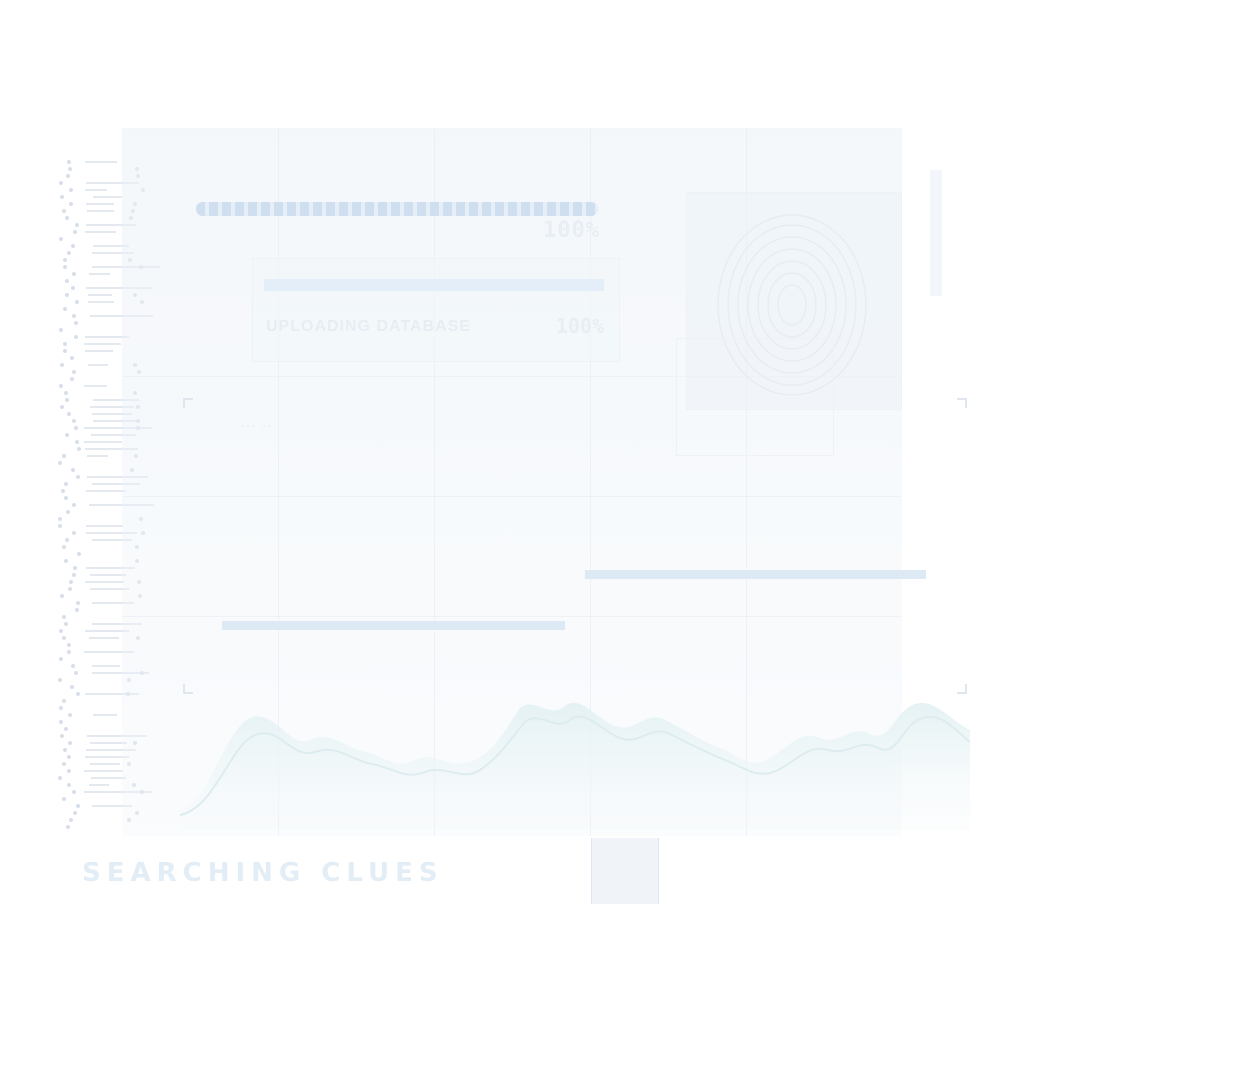  What do you see at coordinates (393, 625) in the screenshot?
I see `scan-bar-left` at bounding box center [393, 625].